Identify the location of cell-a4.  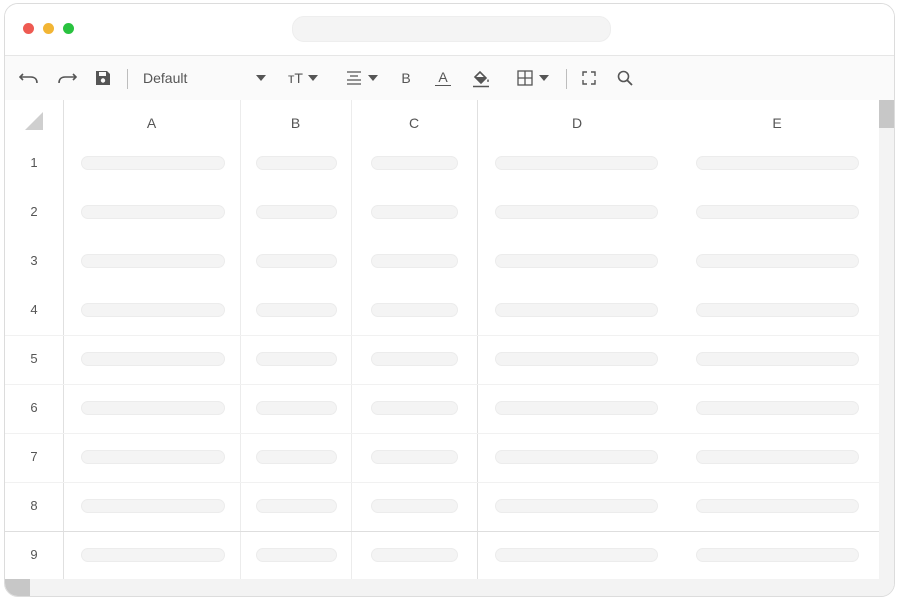
(153, 310).